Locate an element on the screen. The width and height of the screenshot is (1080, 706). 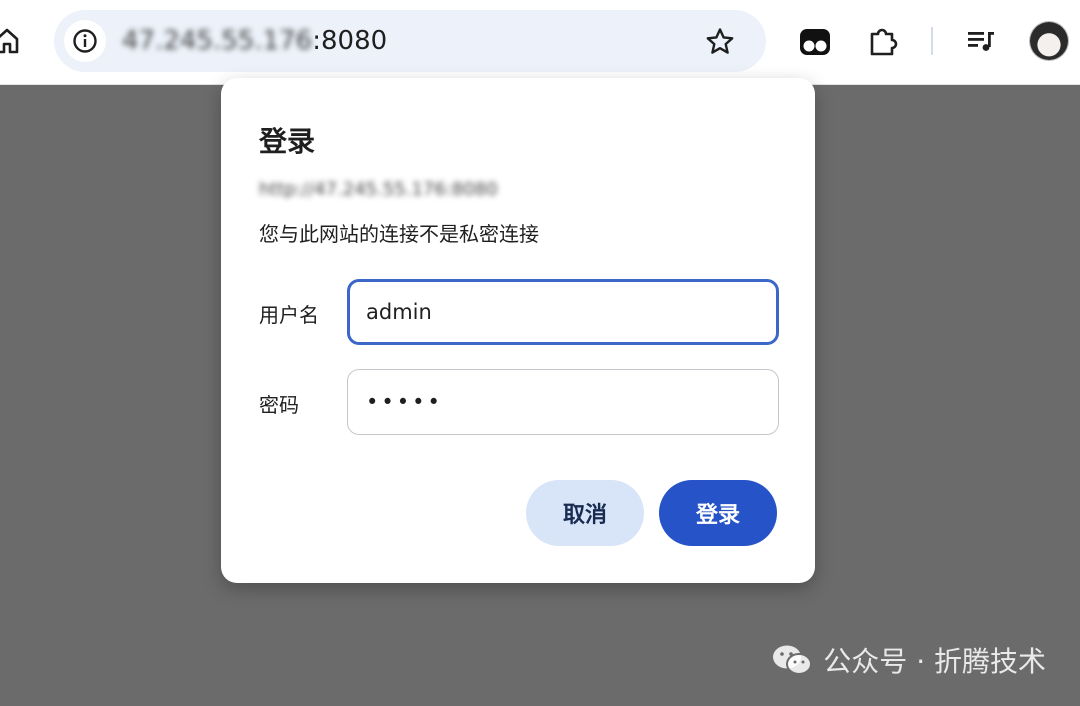
wechat-icon is located at coordinates (793, 660).